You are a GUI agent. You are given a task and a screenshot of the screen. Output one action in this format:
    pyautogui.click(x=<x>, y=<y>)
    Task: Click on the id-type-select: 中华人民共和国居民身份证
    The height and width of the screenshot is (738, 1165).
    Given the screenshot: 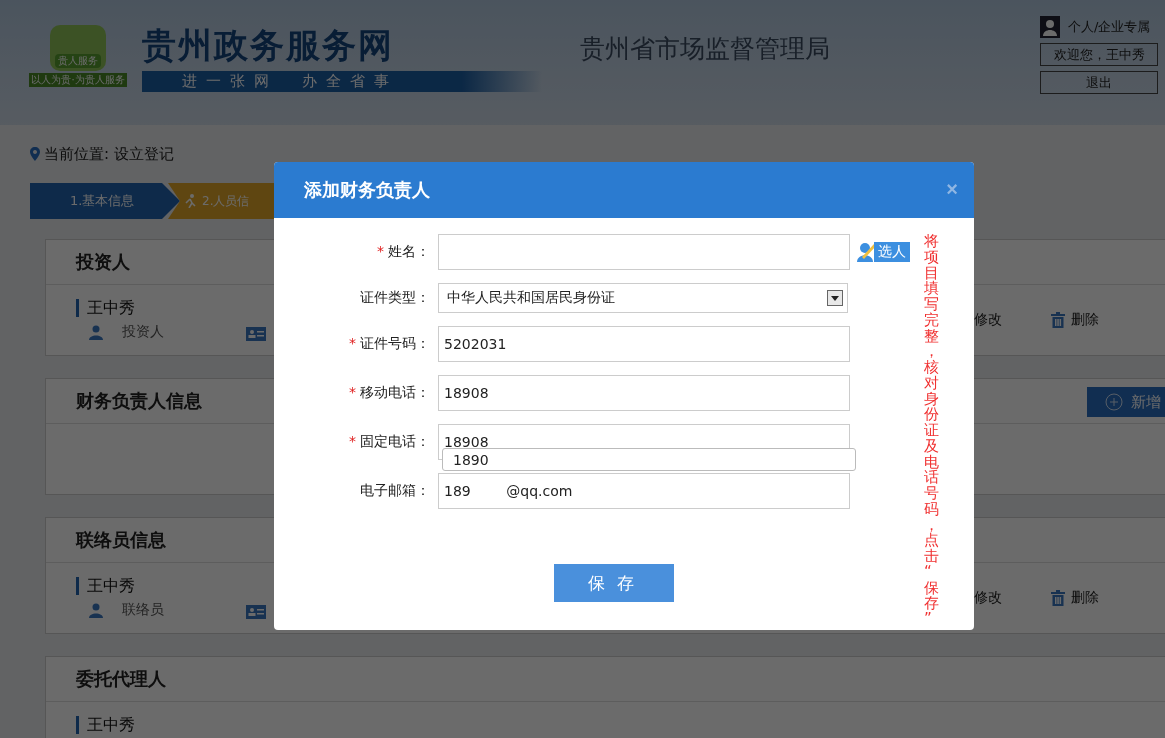 What is the action you would take?
    pyautogui.click(x=643, y=298)
    